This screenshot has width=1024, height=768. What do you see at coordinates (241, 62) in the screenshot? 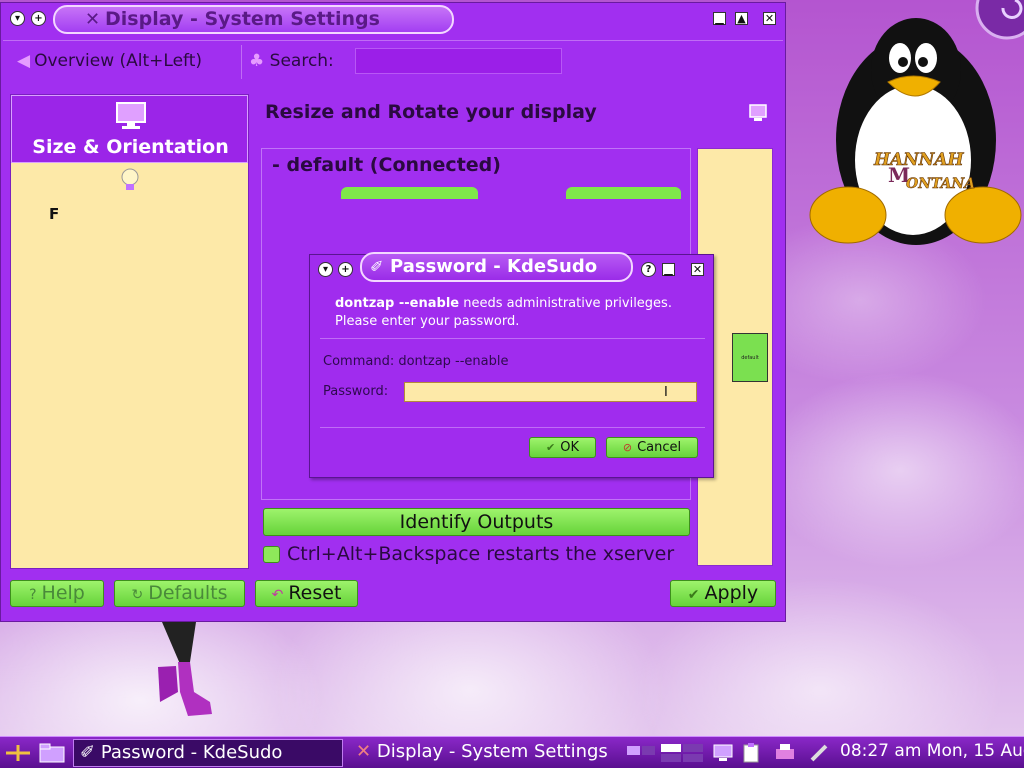
I see `toolbar-divider` at bounding box center [241, 62].